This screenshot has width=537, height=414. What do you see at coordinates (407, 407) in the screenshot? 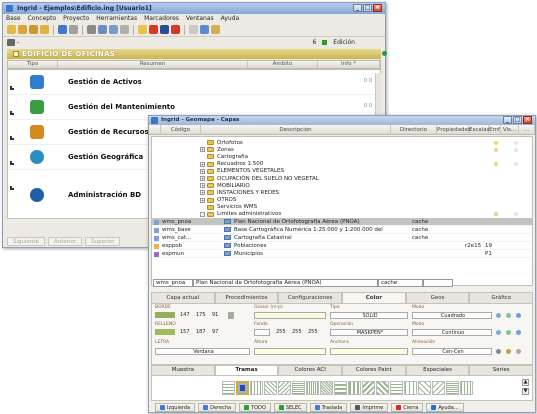
I see `close-window-button: Cierra` at bounding box center [407, 407].